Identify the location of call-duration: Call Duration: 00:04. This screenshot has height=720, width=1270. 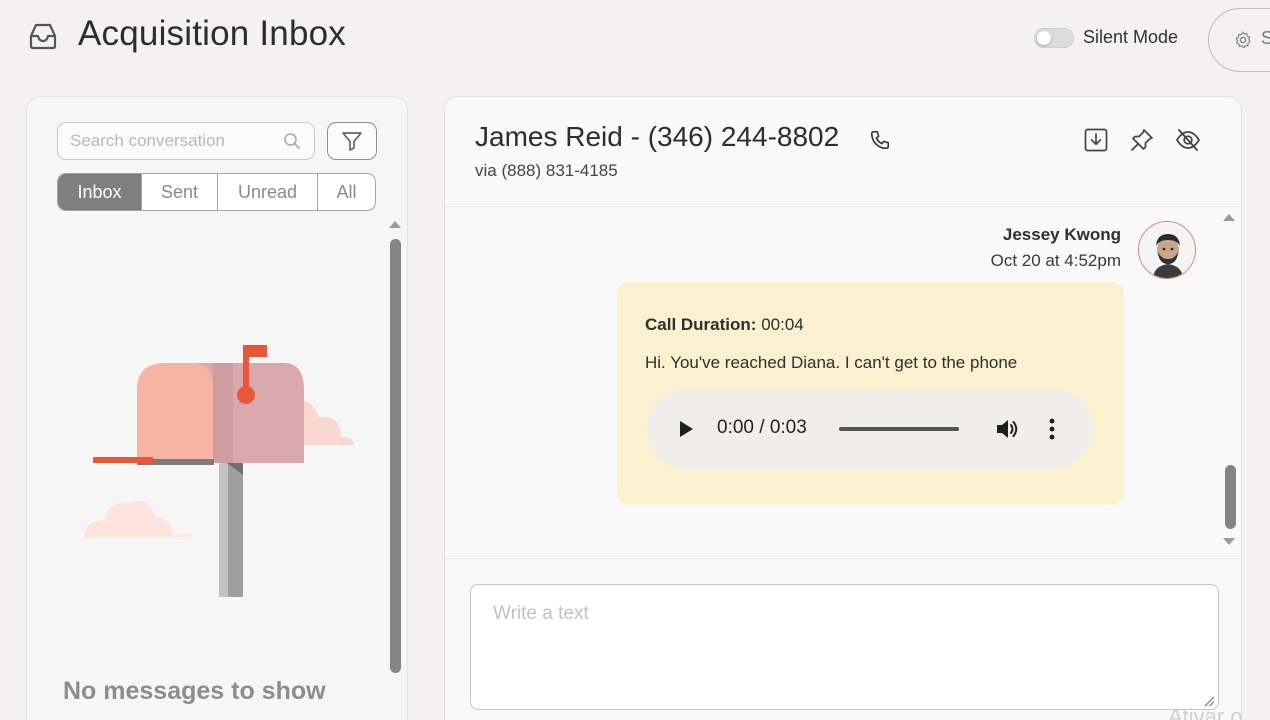
(724, 325).